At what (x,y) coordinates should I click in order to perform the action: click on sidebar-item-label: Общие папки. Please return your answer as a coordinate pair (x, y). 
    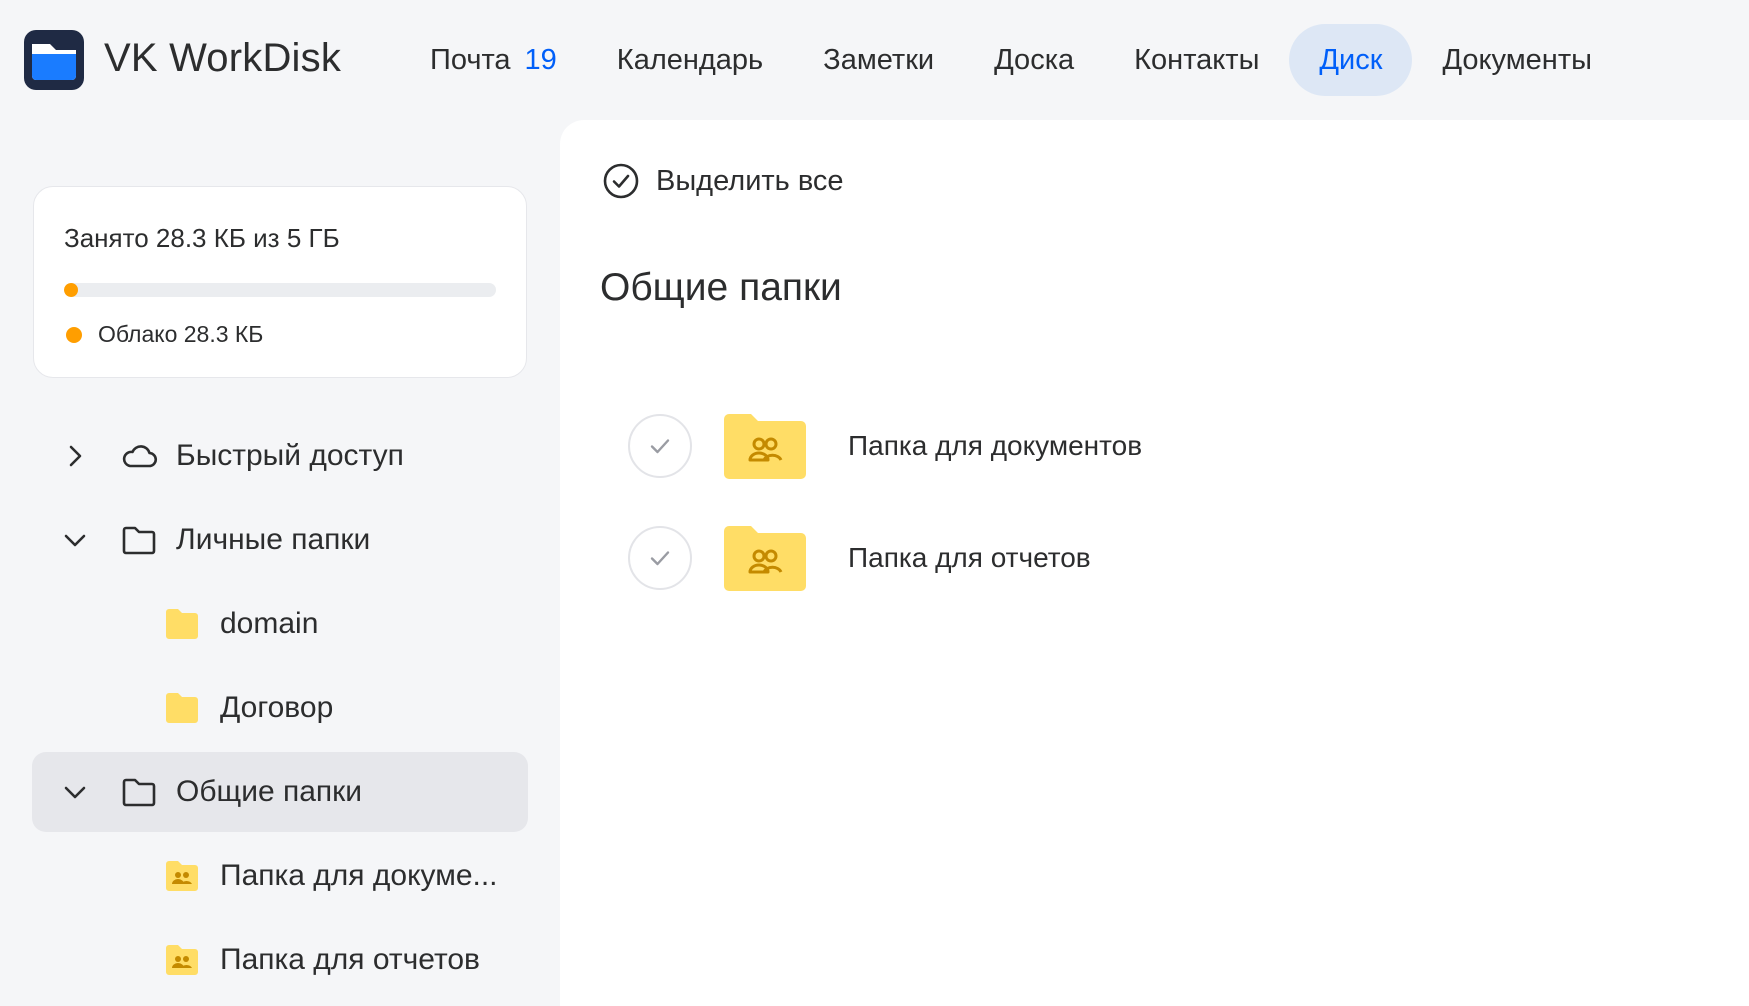
    Looking at the image, I should click on (269, 791).